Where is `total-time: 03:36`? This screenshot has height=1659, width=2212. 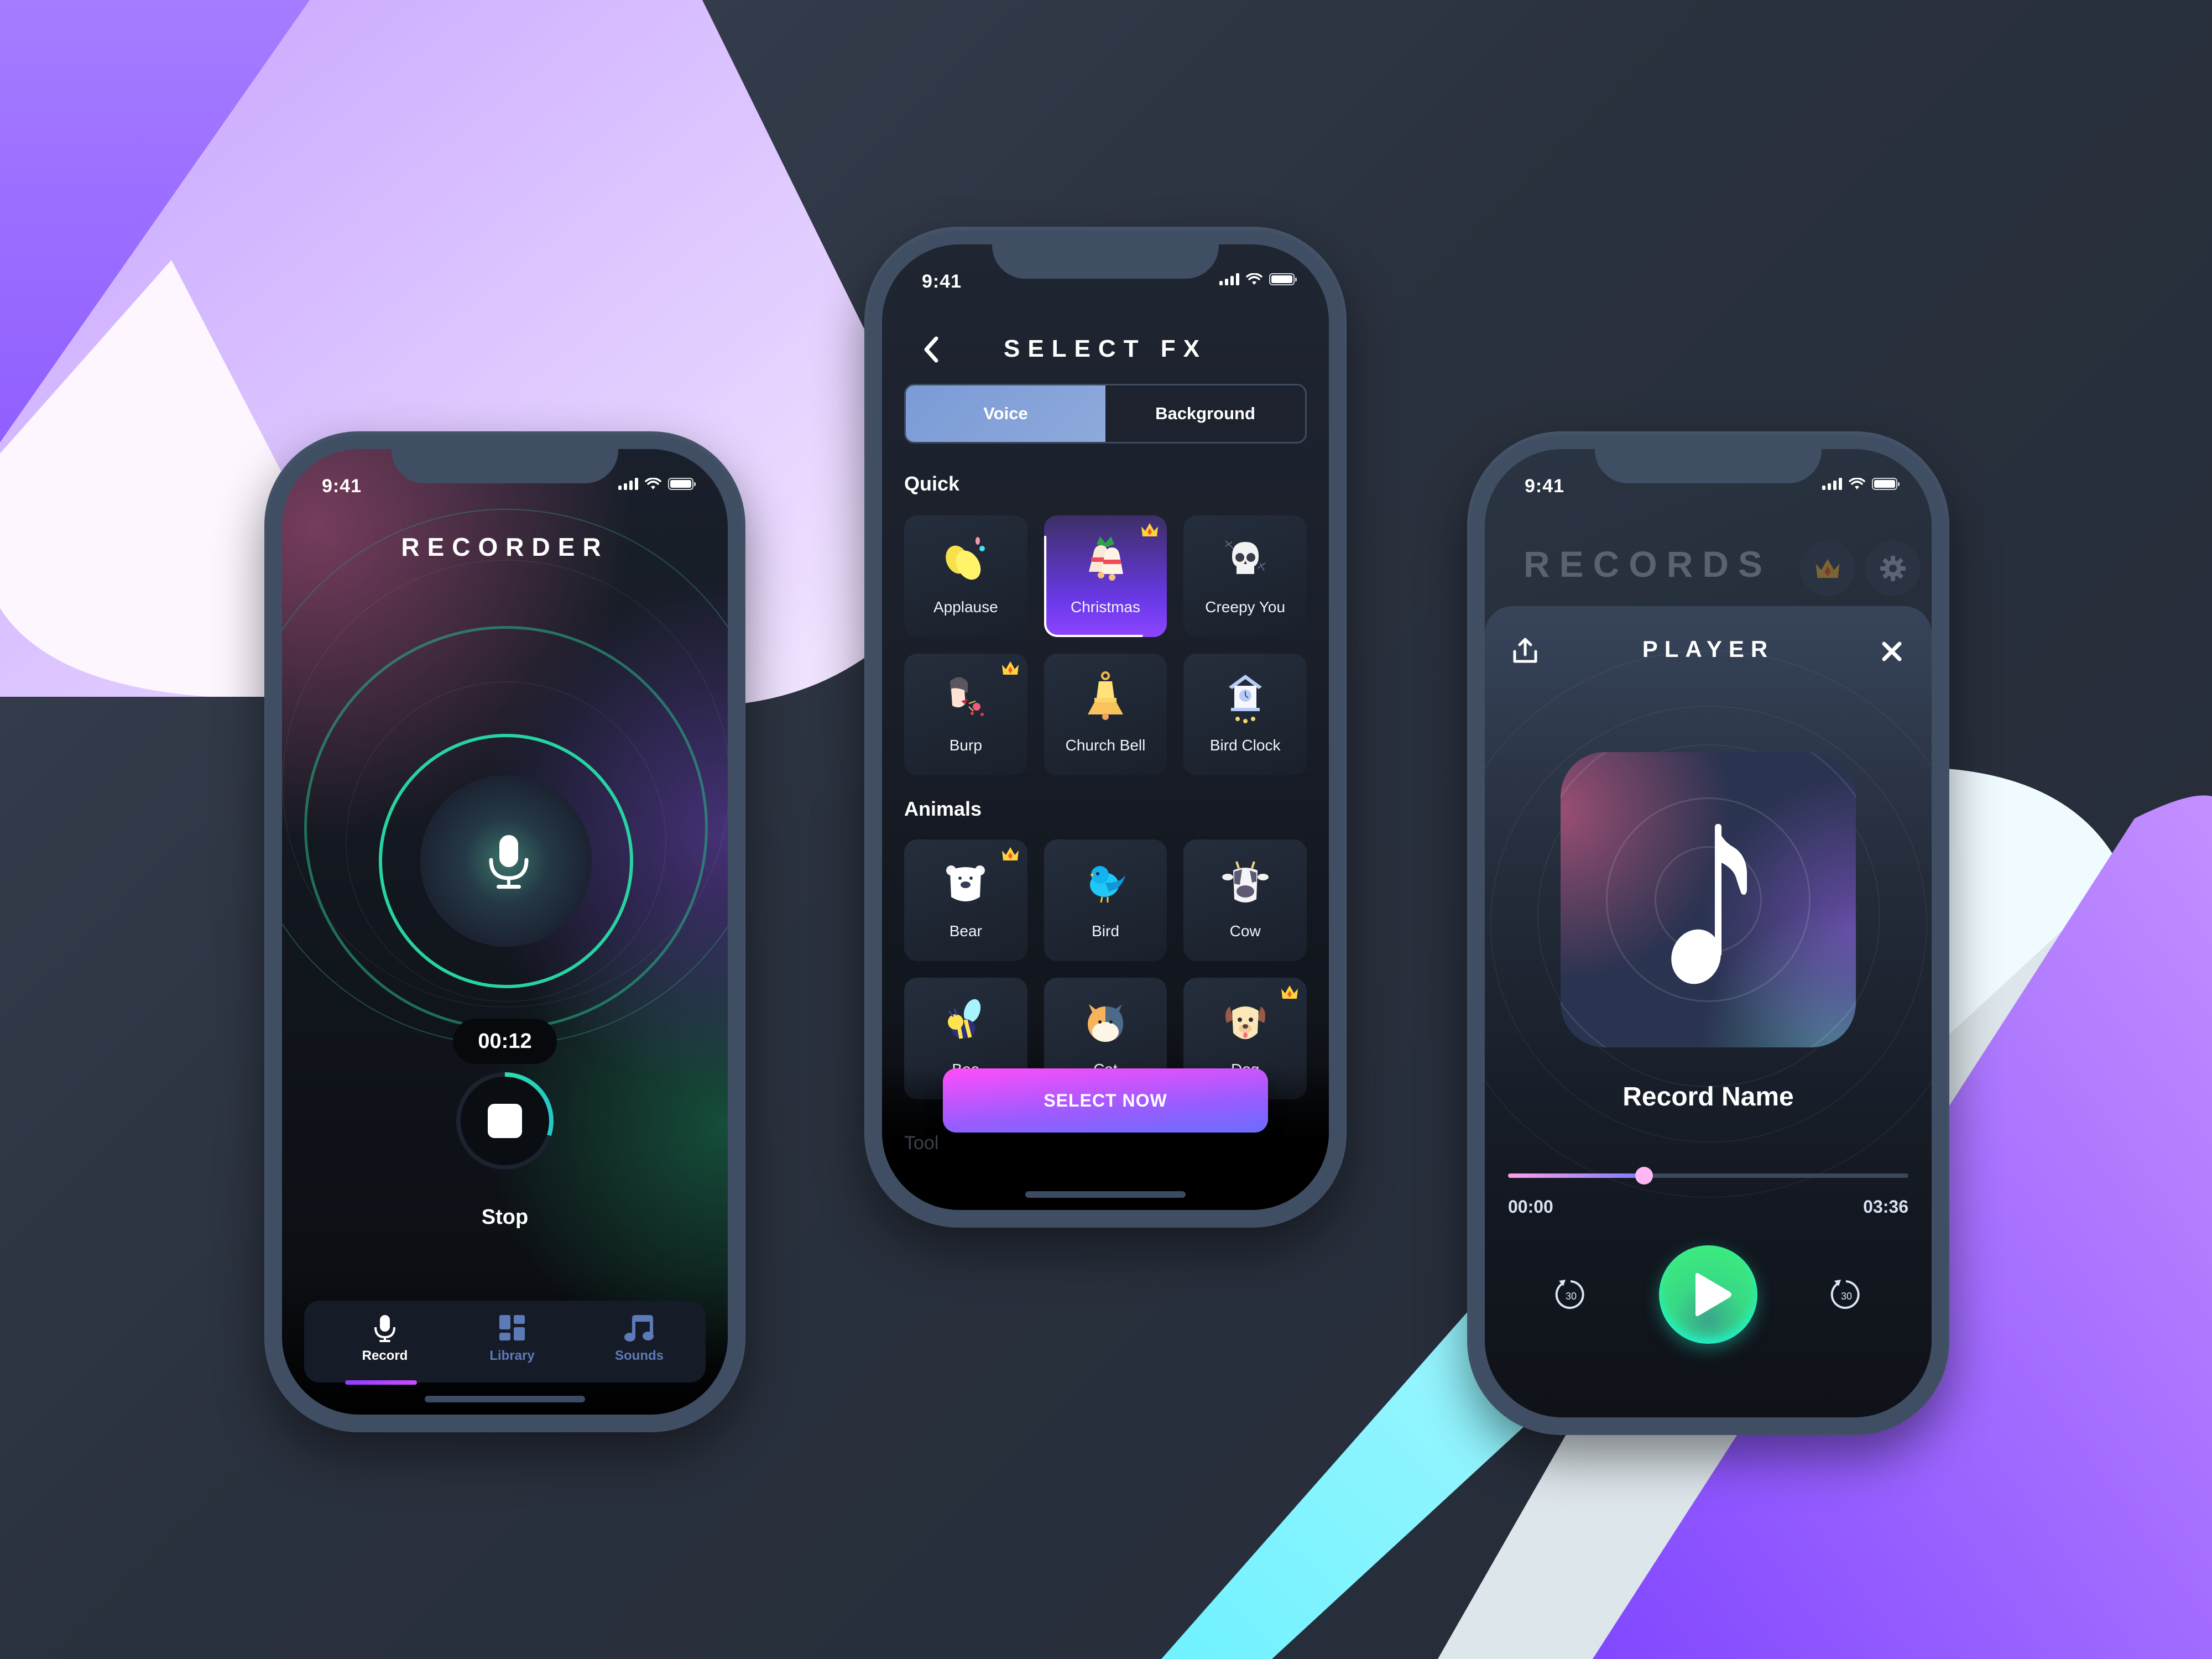 total-time: 03:36 is located at coordinates (1886, 1207).